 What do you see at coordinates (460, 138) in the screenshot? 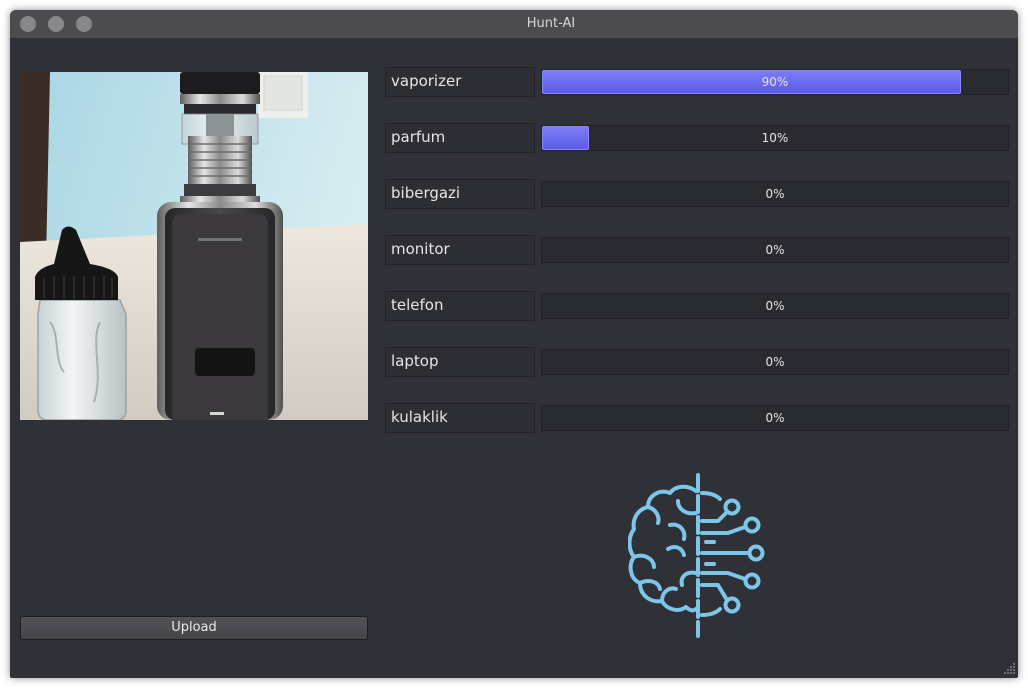
I see `class-label: parfum` at bounding box center [460, 138].